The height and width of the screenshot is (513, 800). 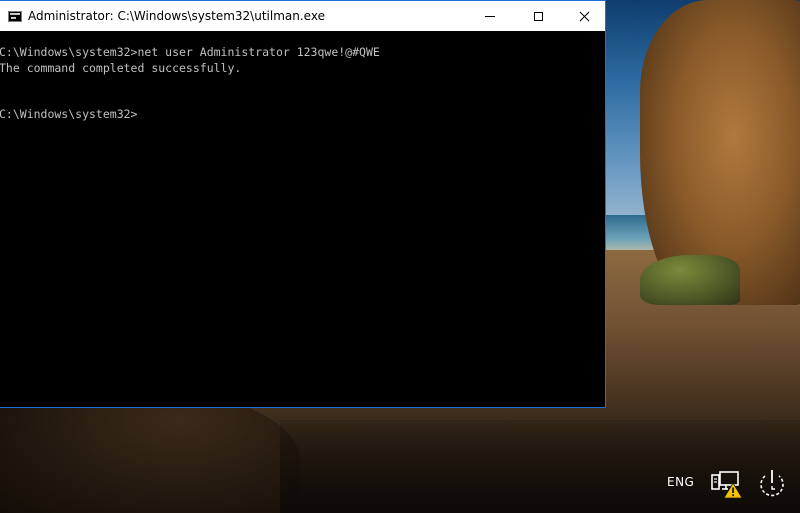 I want to click on minimize-icon, so click(x=490, y=16).